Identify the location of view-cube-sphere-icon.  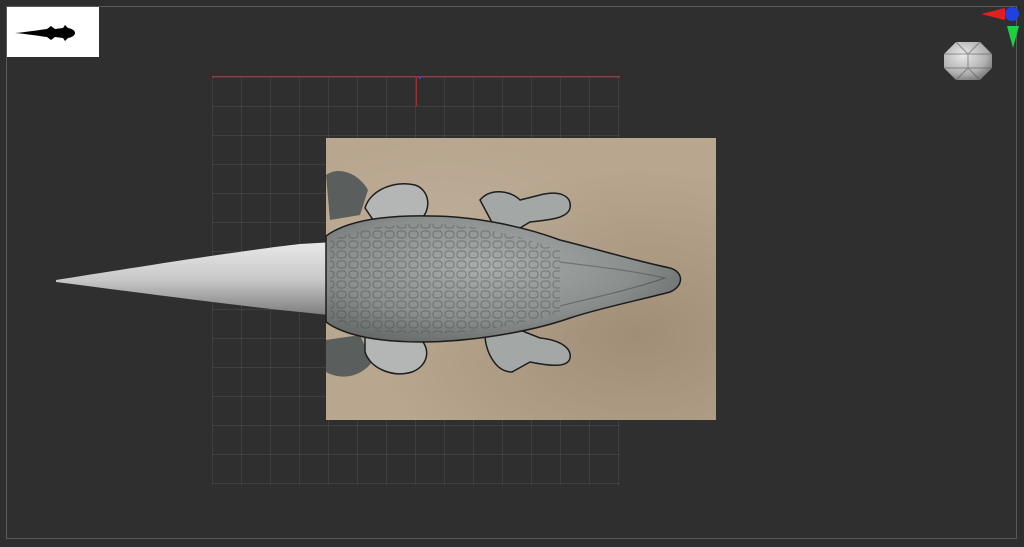
(968, 61).